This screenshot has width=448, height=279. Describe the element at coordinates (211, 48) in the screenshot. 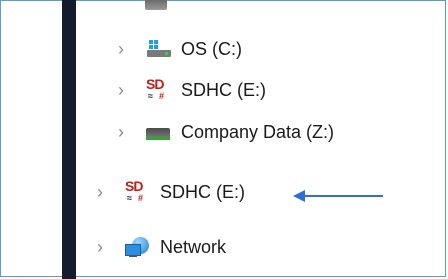

I see `tree-item-label: OS (C:)` at that location.